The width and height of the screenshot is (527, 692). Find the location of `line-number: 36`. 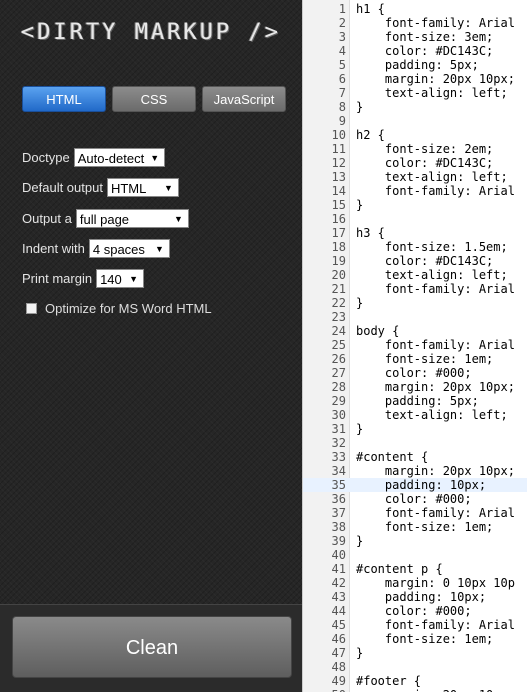

line-number: 36 is located at coordinates (338, 499).